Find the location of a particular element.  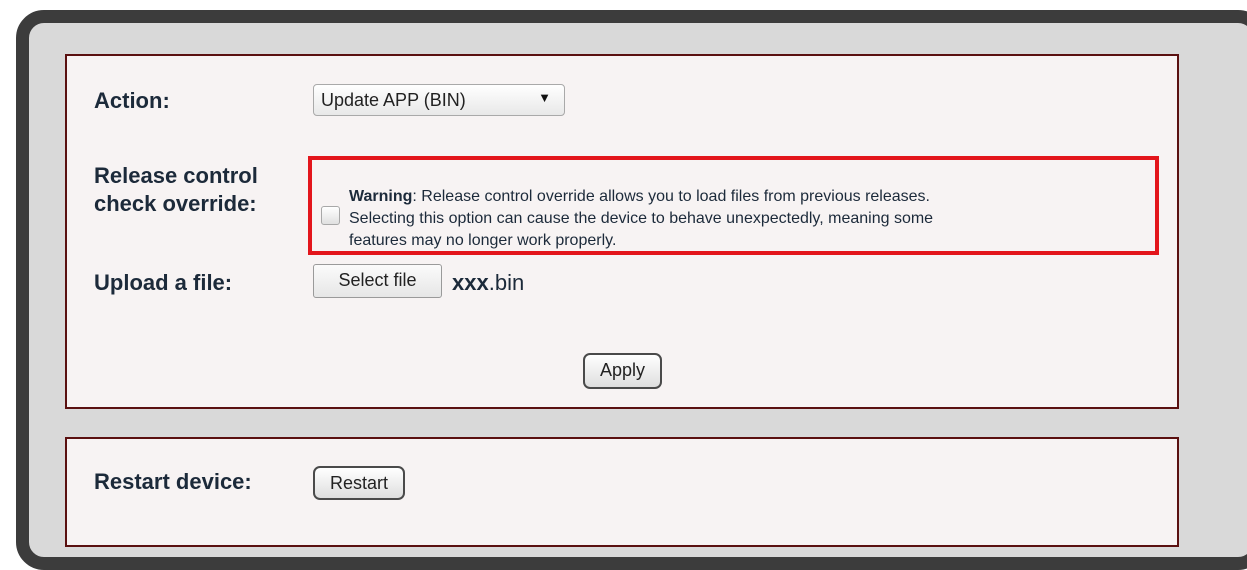

override-checkbox is located at coordinates (330, 215).